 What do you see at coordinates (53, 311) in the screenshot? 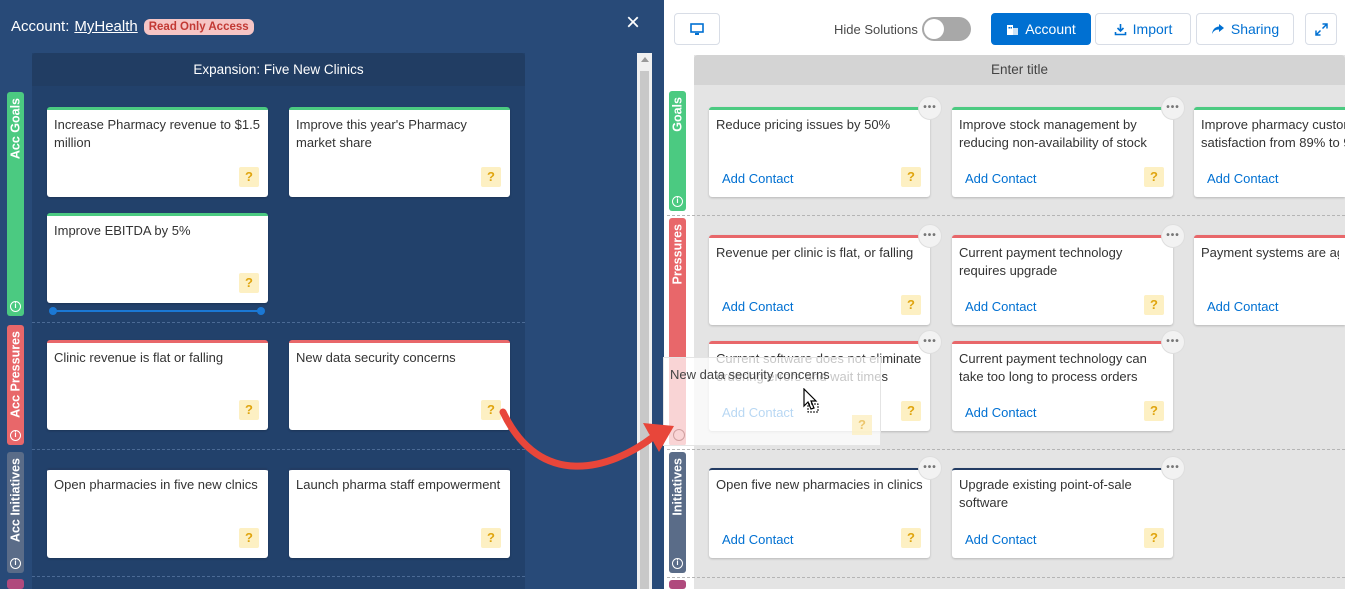
I see `resize-handle-start` at bounding box center [53, 311].